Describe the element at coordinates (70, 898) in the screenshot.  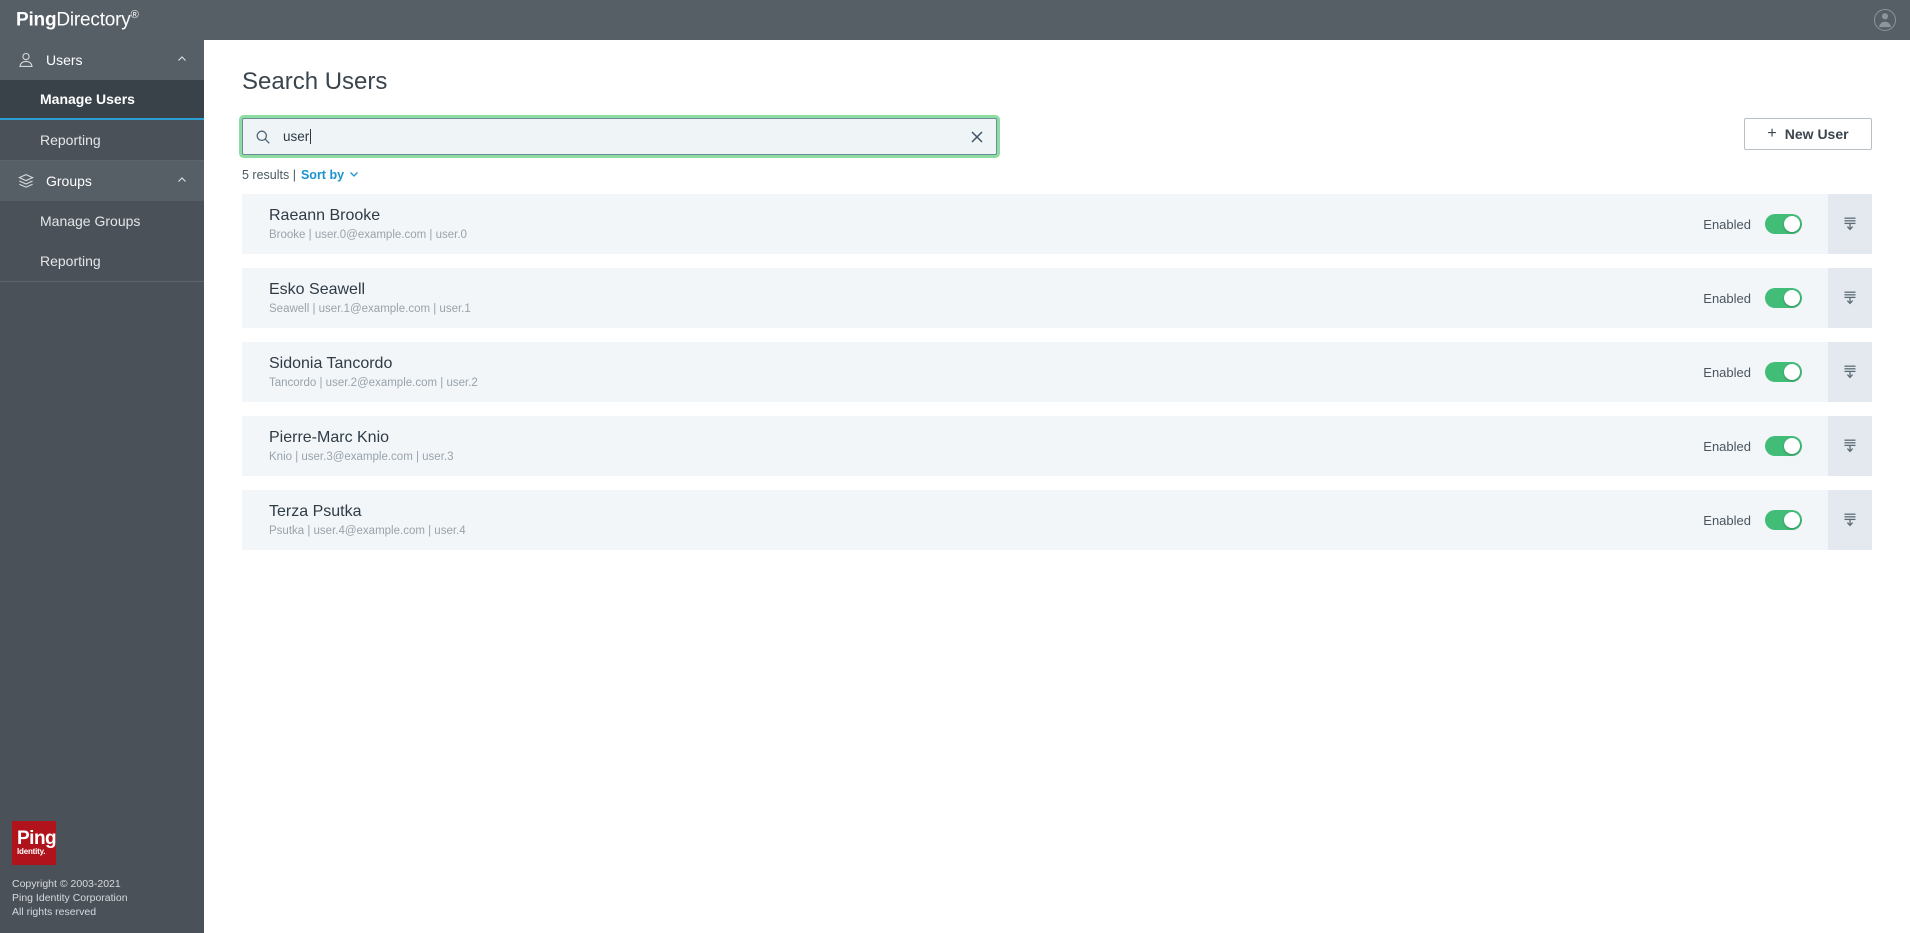
I see `copyright-line-2: Ping Identity Corporation` at that location.